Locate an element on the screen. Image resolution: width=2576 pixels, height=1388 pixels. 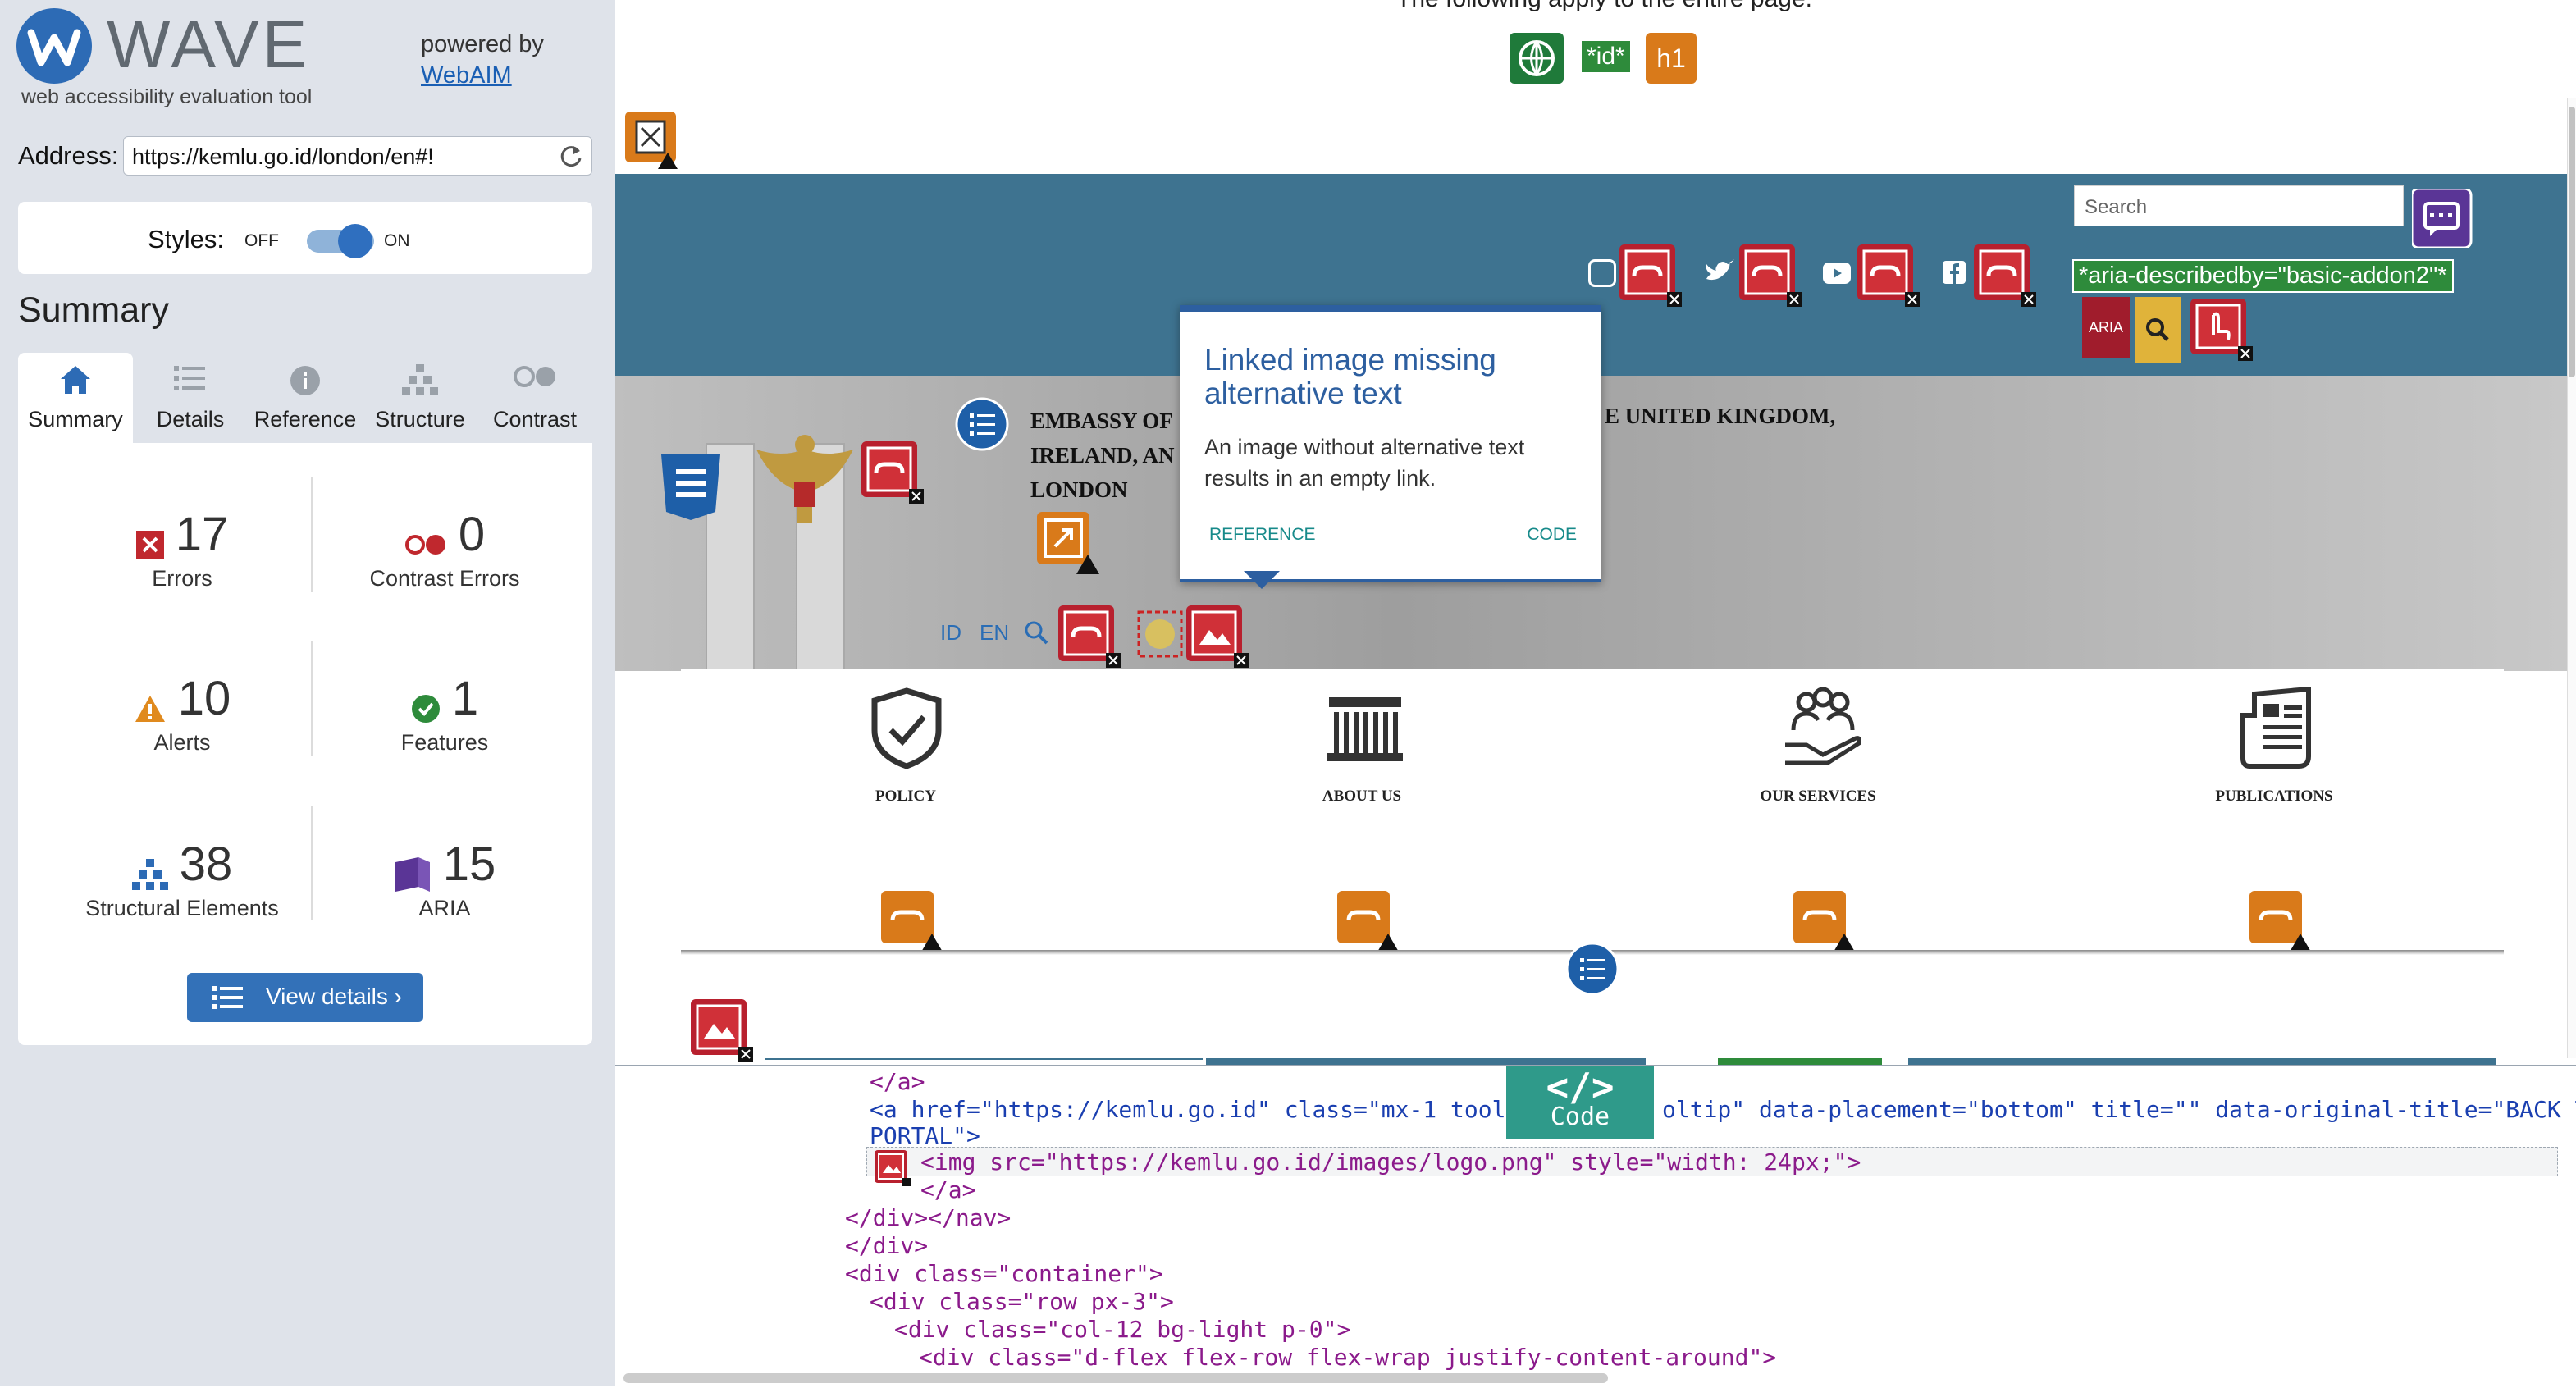
twitter-icon is located at coordinates (1720, 271).